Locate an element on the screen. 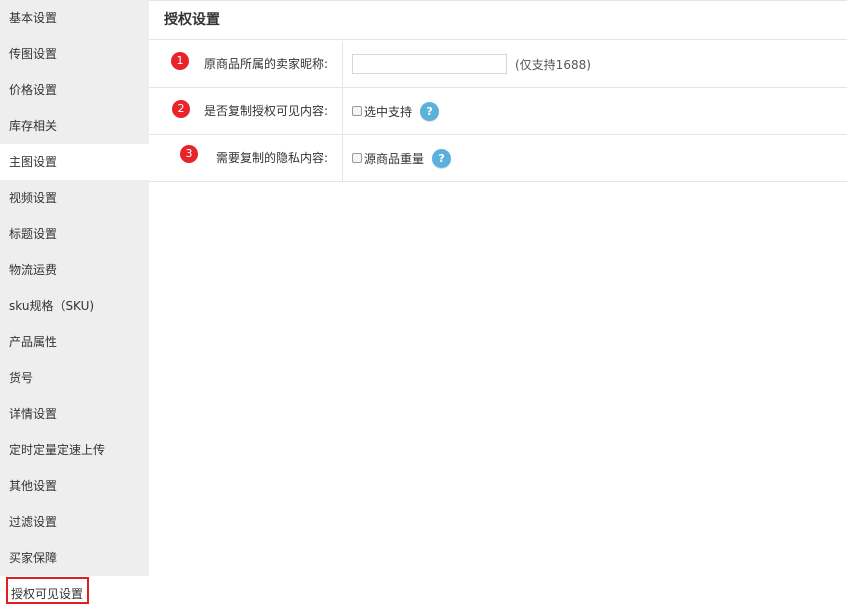  seller-nickname-input is located at coordinates (429, 64).